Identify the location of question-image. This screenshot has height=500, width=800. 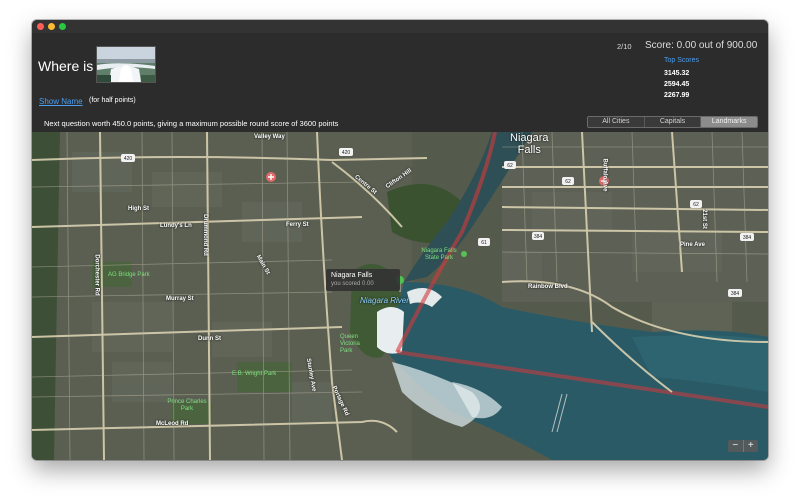
(126, 64).